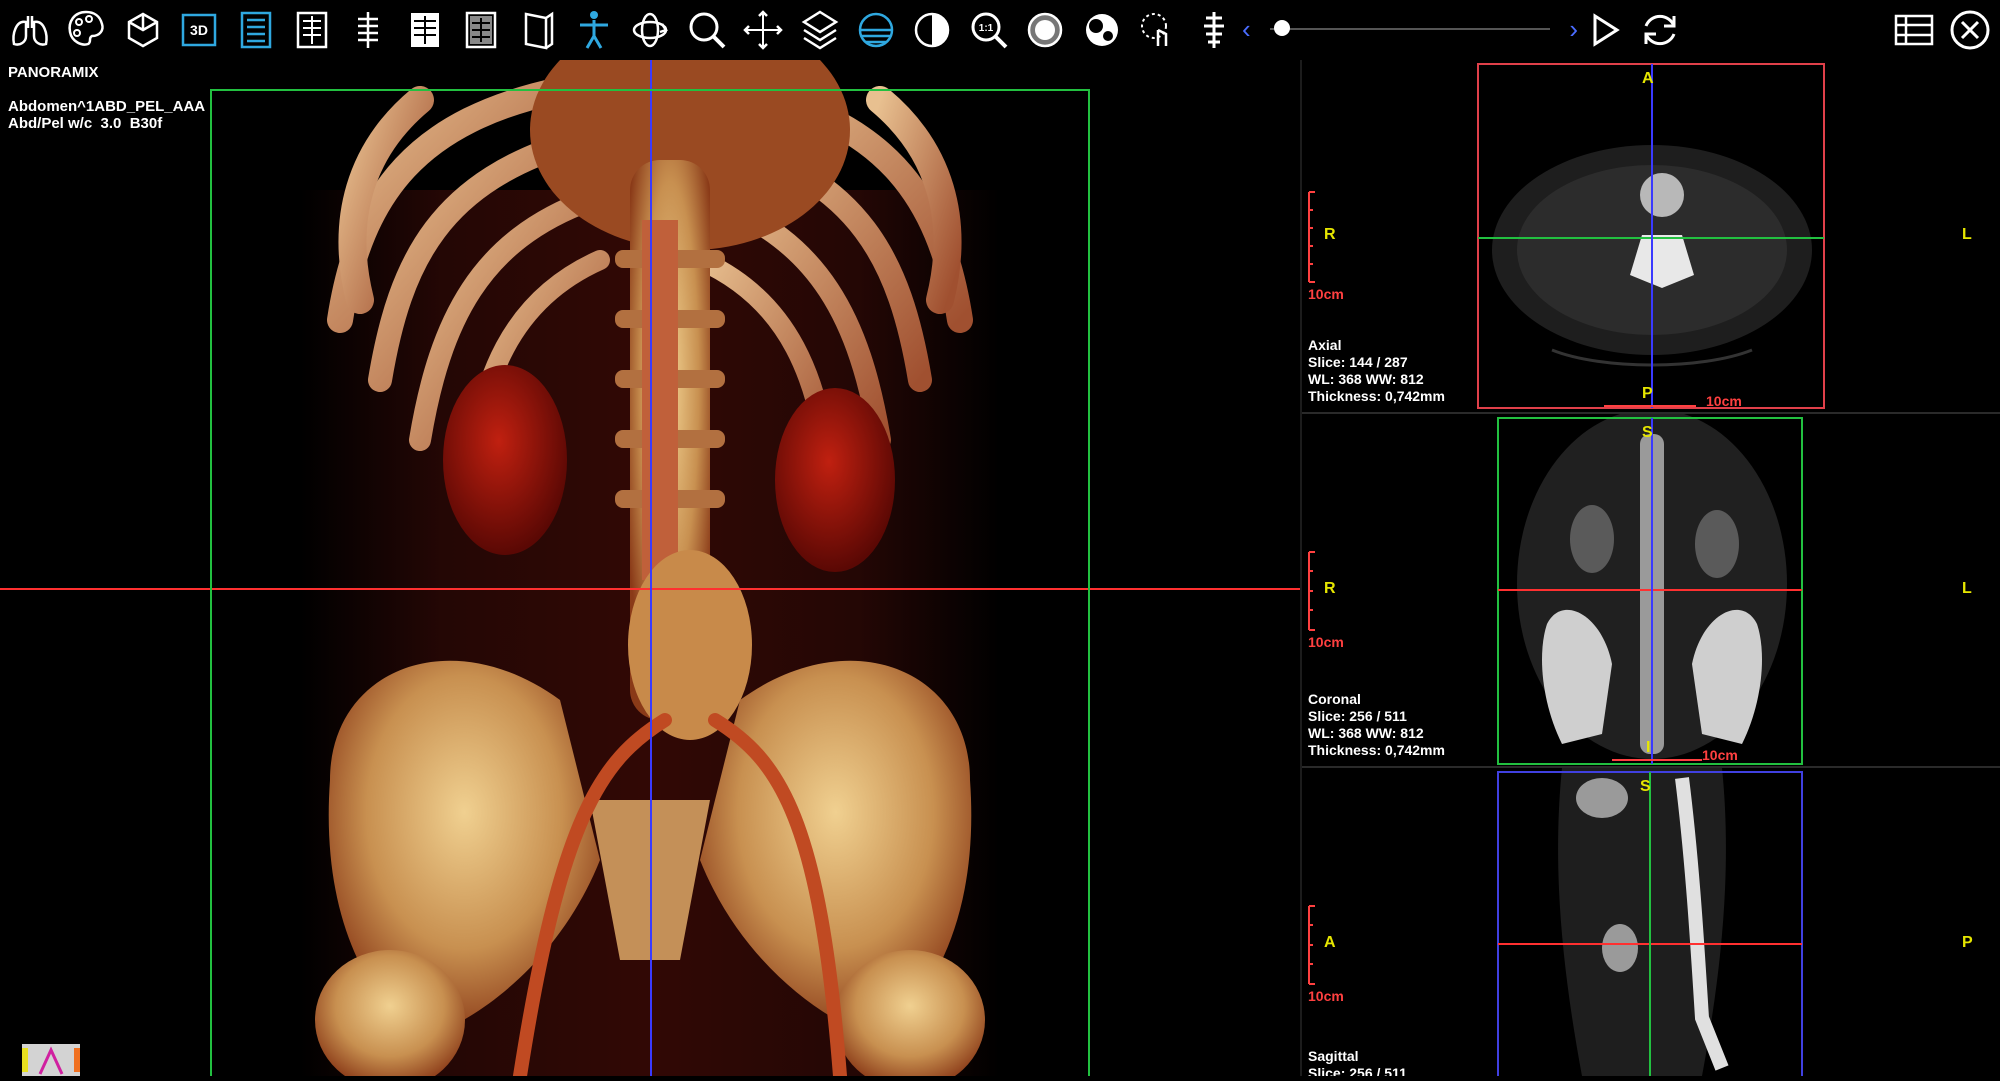 The height and width of the screenshot is (1081, 2000). What do you see at coordinates (1330, 234) in the screenshot?
I see `axial-orient-left: R` at bounding box center [1330, 234].